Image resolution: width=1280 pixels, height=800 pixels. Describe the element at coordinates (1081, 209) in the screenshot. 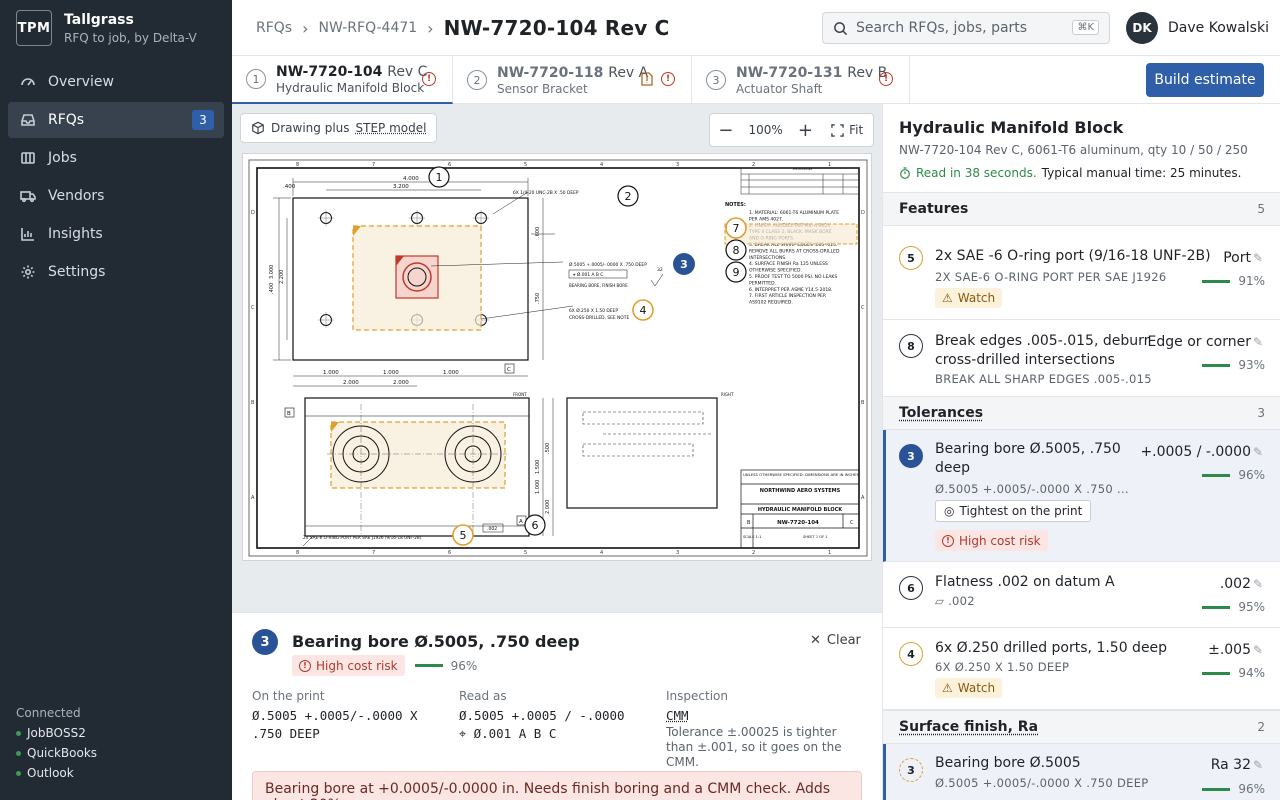

I see `section-features: Features 5` at that location.